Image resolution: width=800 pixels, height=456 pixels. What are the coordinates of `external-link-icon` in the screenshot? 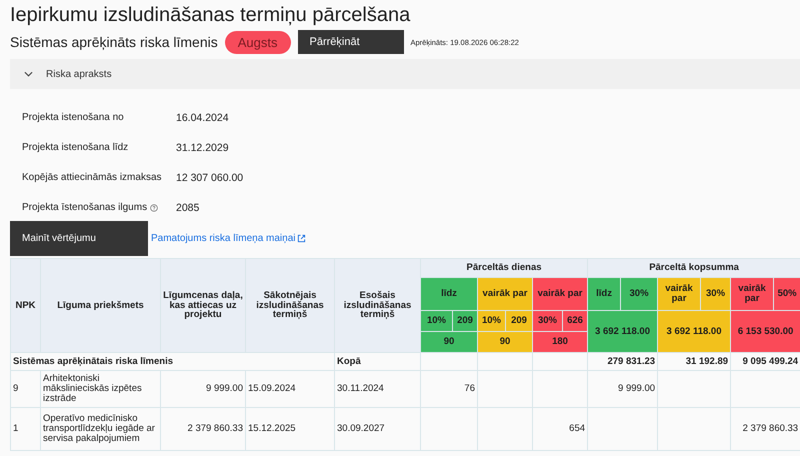 It's located at (301, 238).